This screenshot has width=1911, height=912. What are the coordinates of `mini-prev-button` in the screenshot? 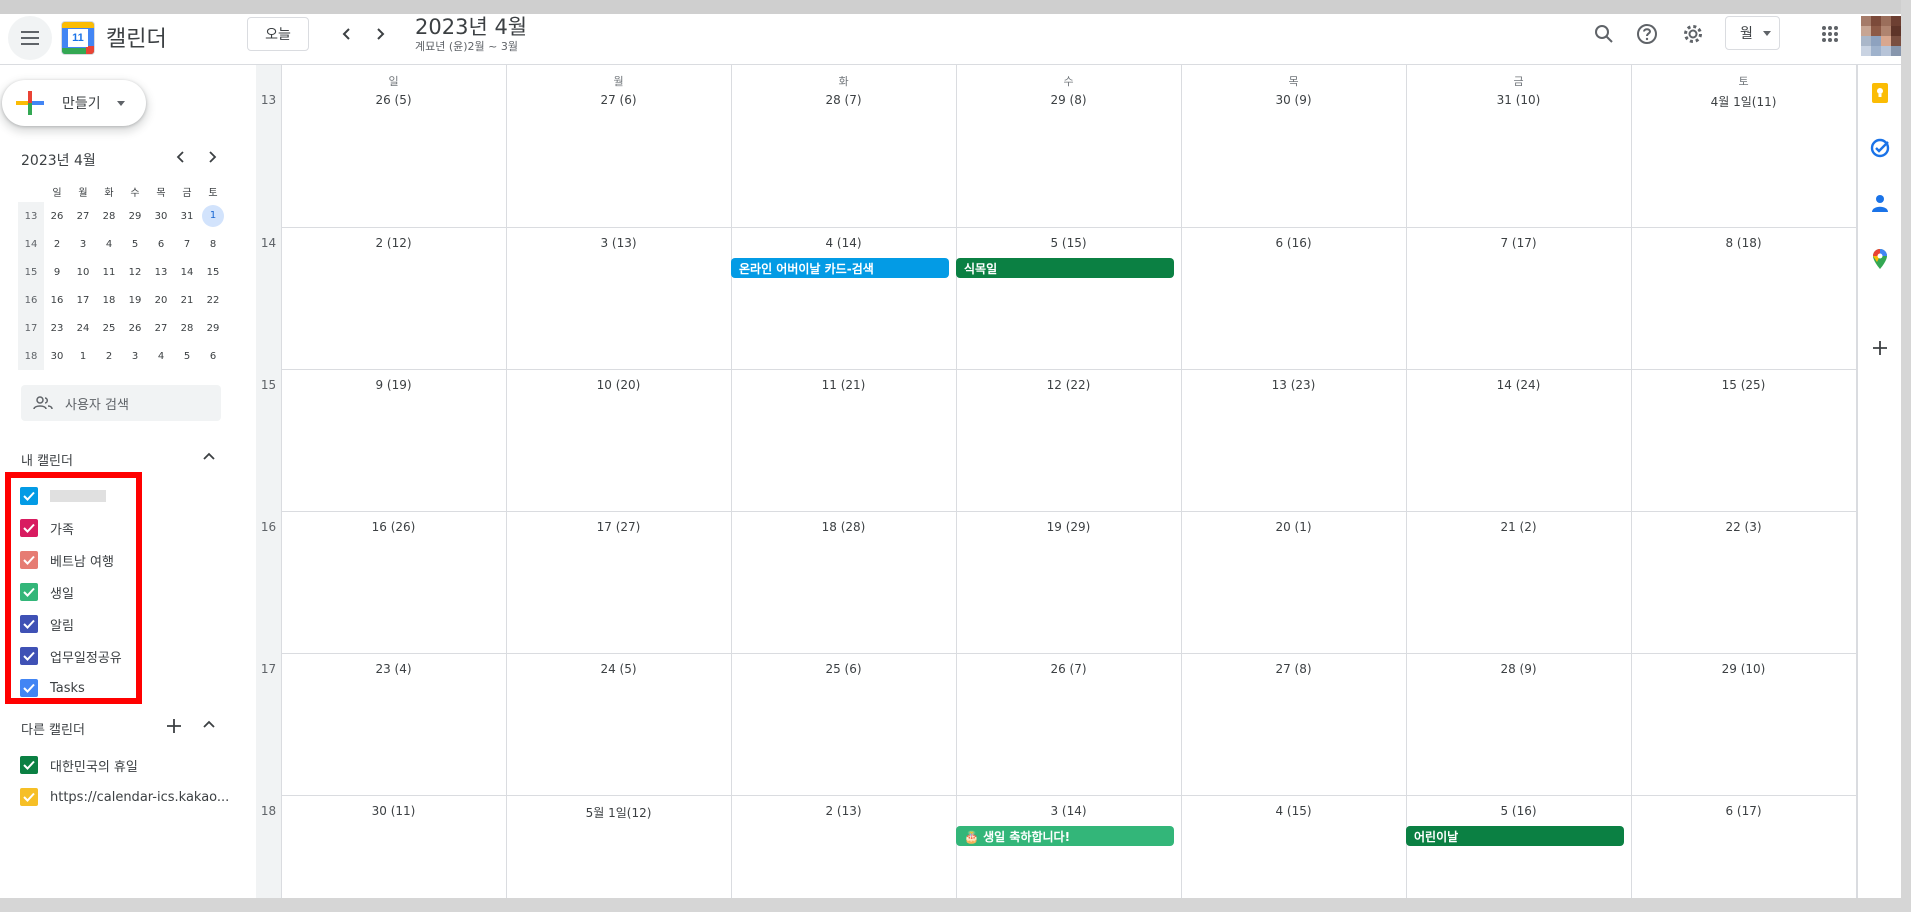 It's located at (181, 158).